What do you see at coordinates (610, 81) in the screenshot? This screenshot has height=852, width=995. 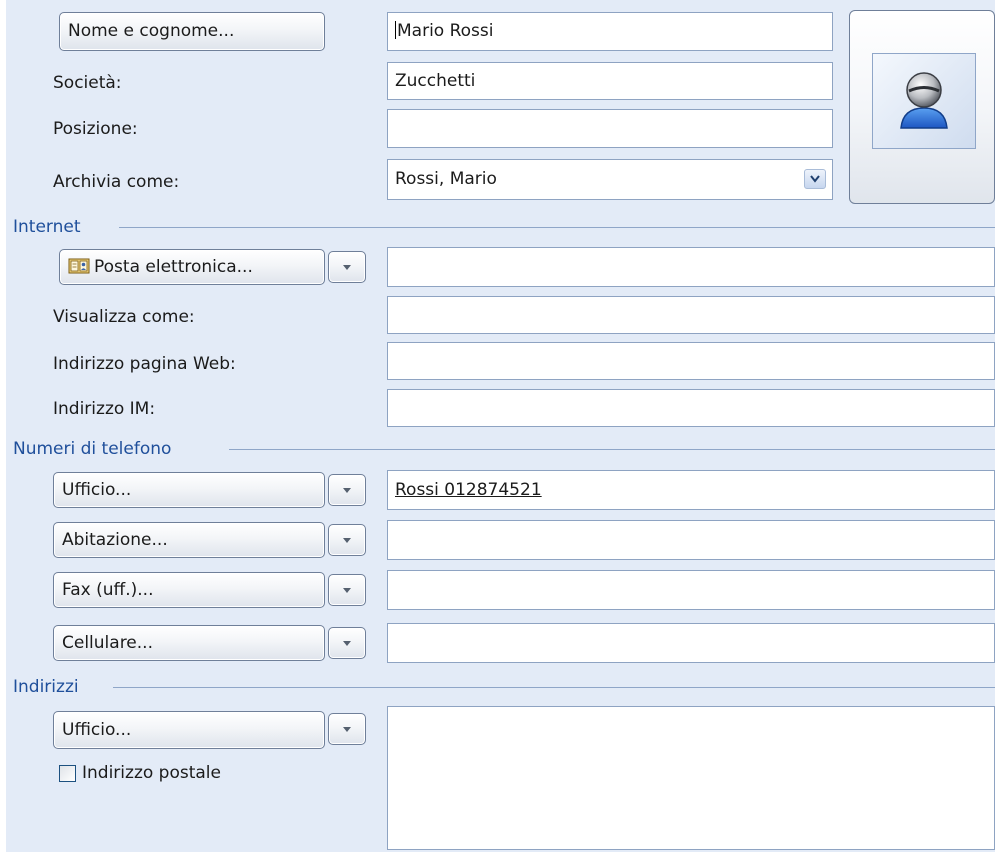 I see `company-field: Zucchetti` at bounding box center [610, 81].